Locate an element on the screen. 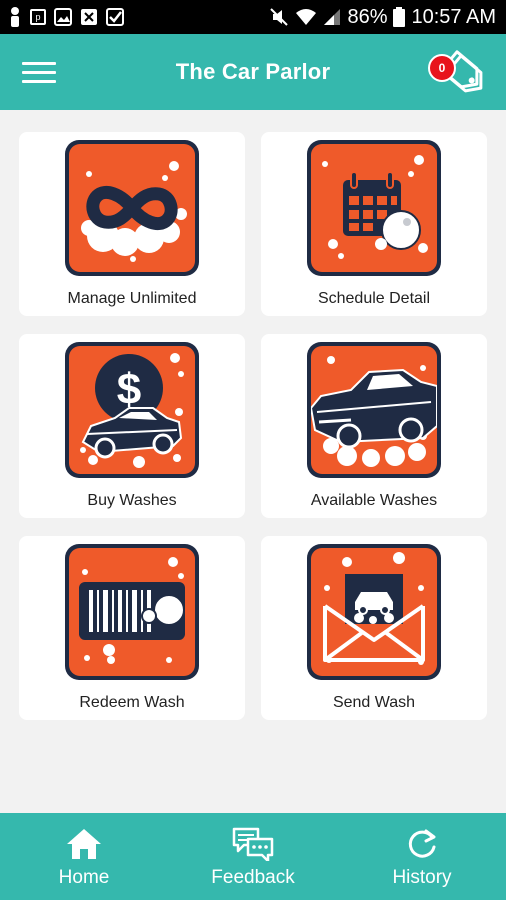  tile-frame: $ is located at coordinates (132, 410).